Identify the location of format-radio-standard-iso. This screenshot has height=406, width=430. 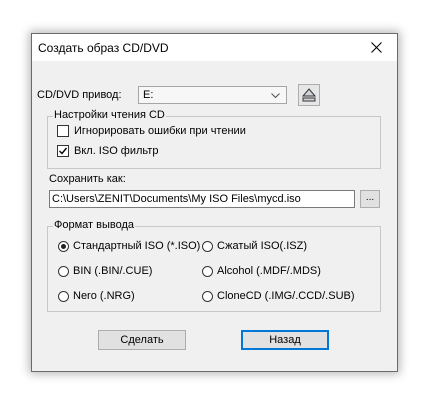
(63, 246).